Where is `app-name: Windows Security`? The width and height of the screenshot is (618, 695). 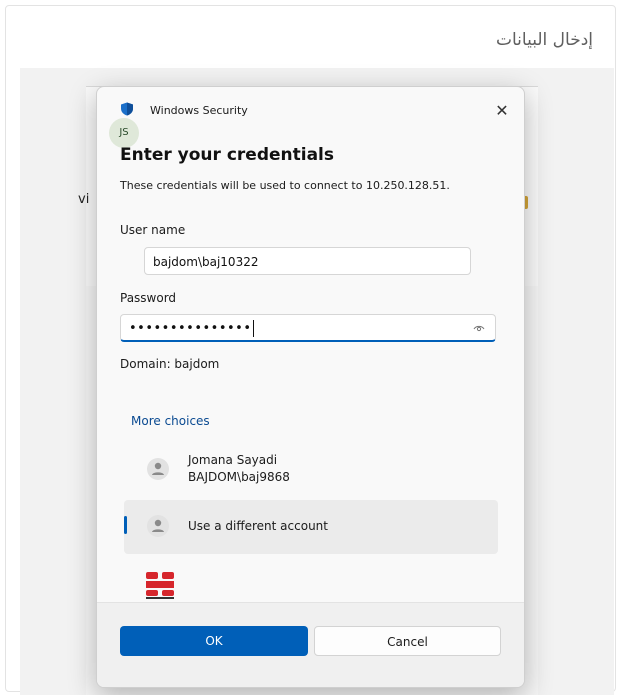
app-name: Windows Security is located at coordinates (199, 110).